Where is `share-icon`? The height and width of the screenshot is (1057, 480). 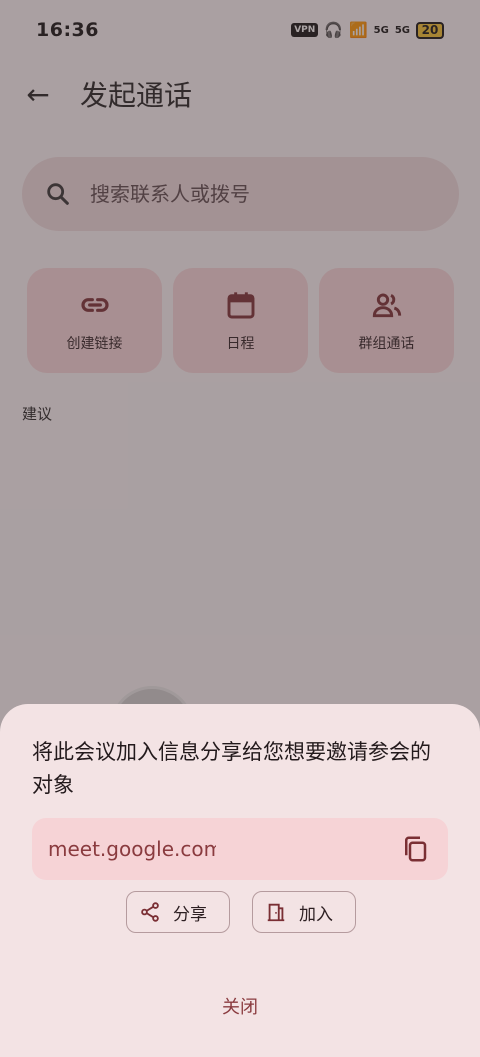 share-icon is located at coordinates (150, 912).